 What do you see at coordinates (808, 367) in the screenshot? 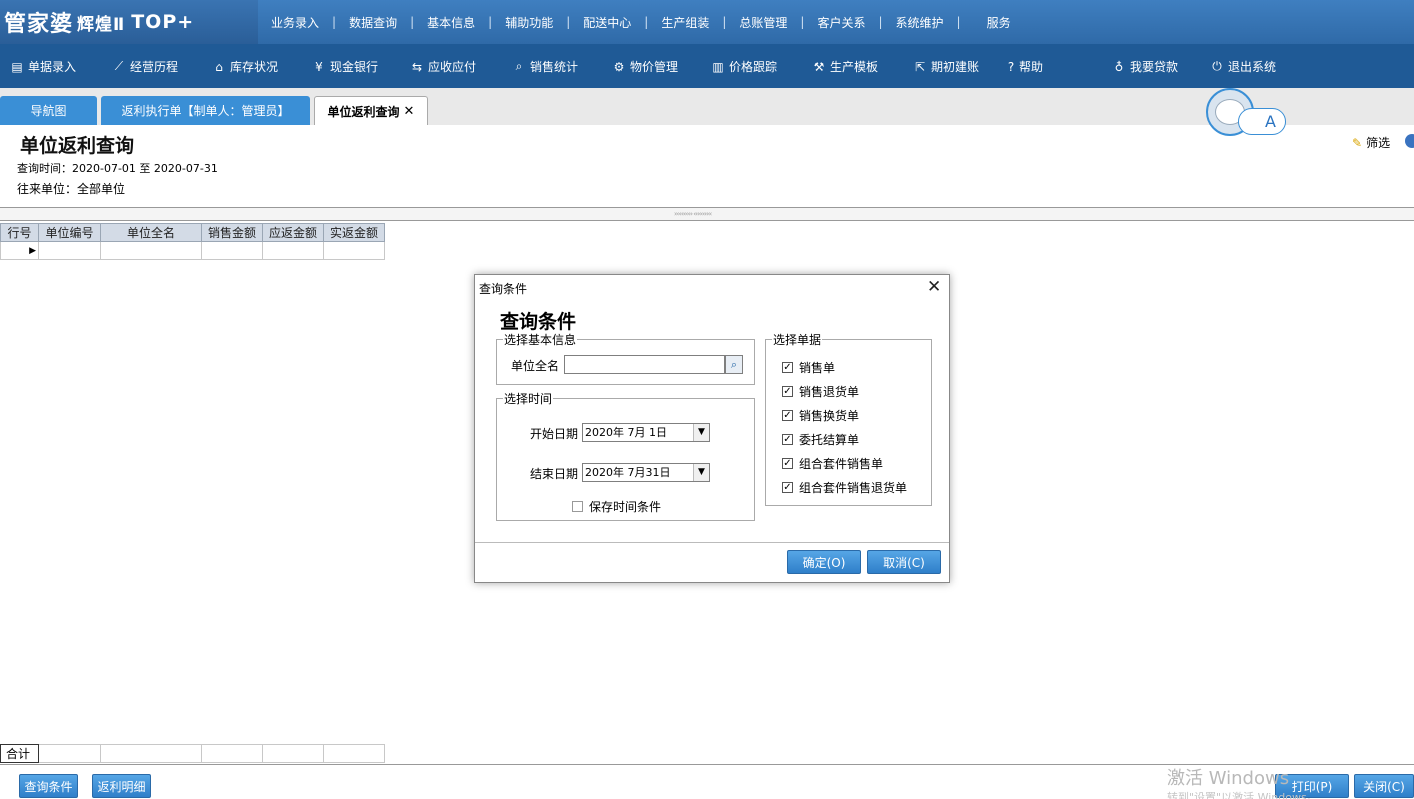
I see `checkbox-sales-order: ✓ 销售单` at bounding box center [808, 367].